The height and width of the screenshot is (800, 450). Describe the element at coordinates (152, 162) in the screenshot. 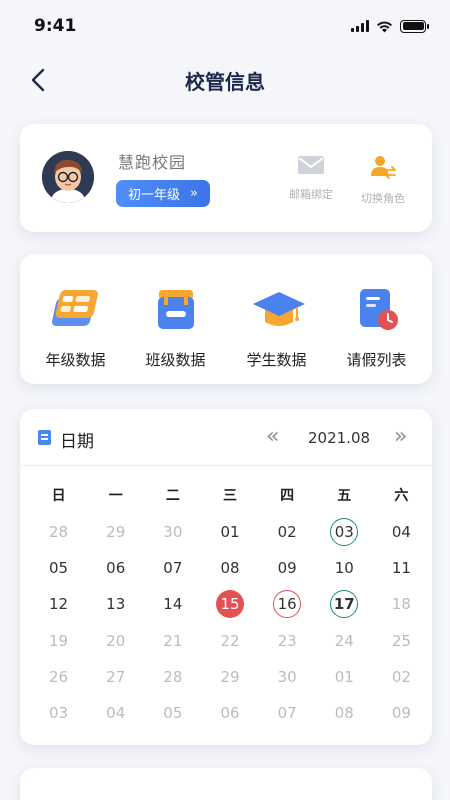

I see `school-name: 慧跑校园` at that location.